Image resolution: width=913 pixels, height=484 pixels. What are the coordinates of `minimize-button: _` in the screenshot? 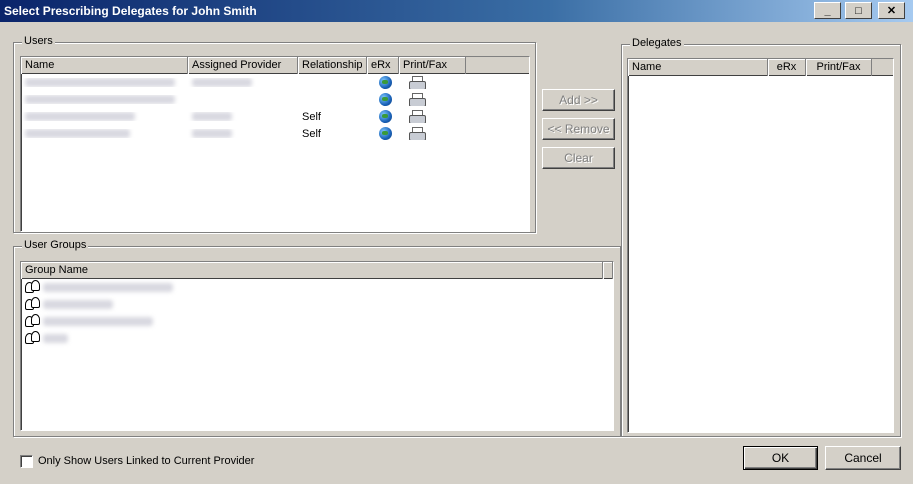 It's located at (827, 10).